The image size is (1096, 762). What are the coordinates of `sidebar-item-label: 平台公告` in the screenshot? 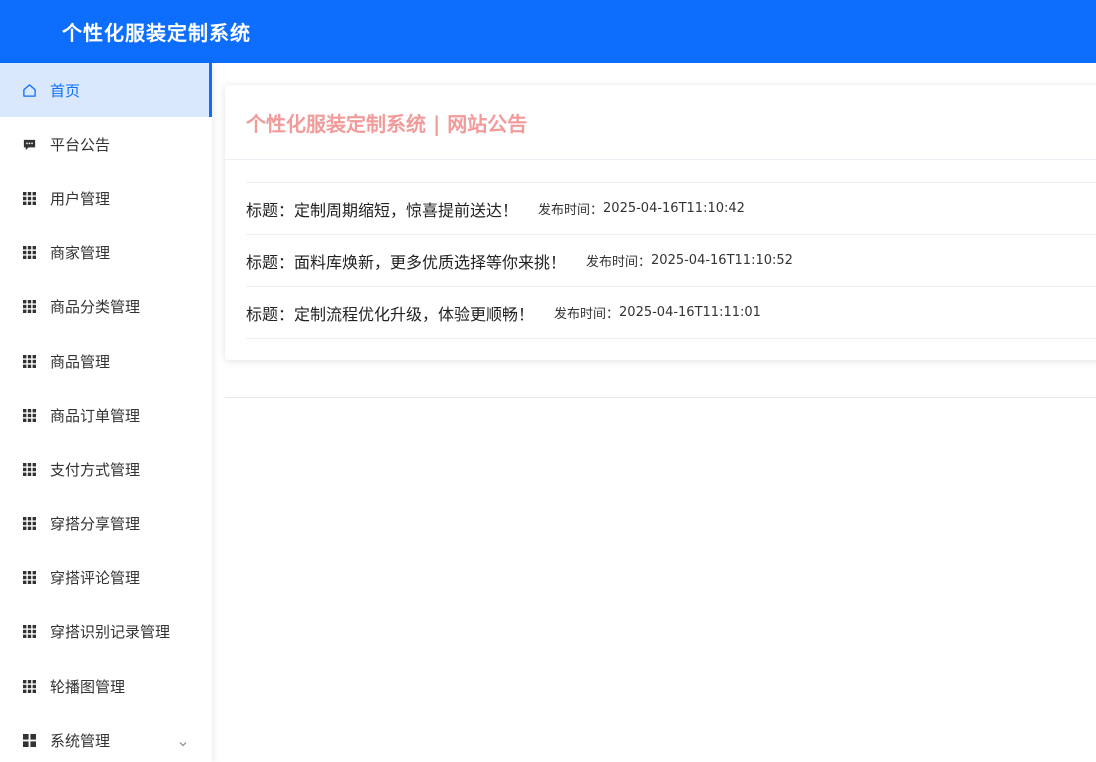 It's located at (80, 144).